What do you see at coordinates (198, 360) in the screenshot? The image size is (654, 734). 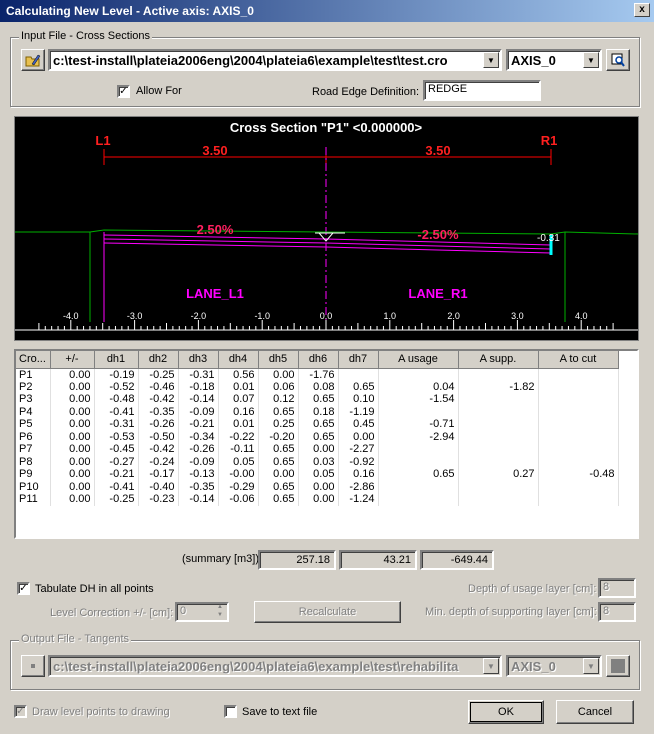 I see `column-header: dh3` at bounding box center [198, 360].